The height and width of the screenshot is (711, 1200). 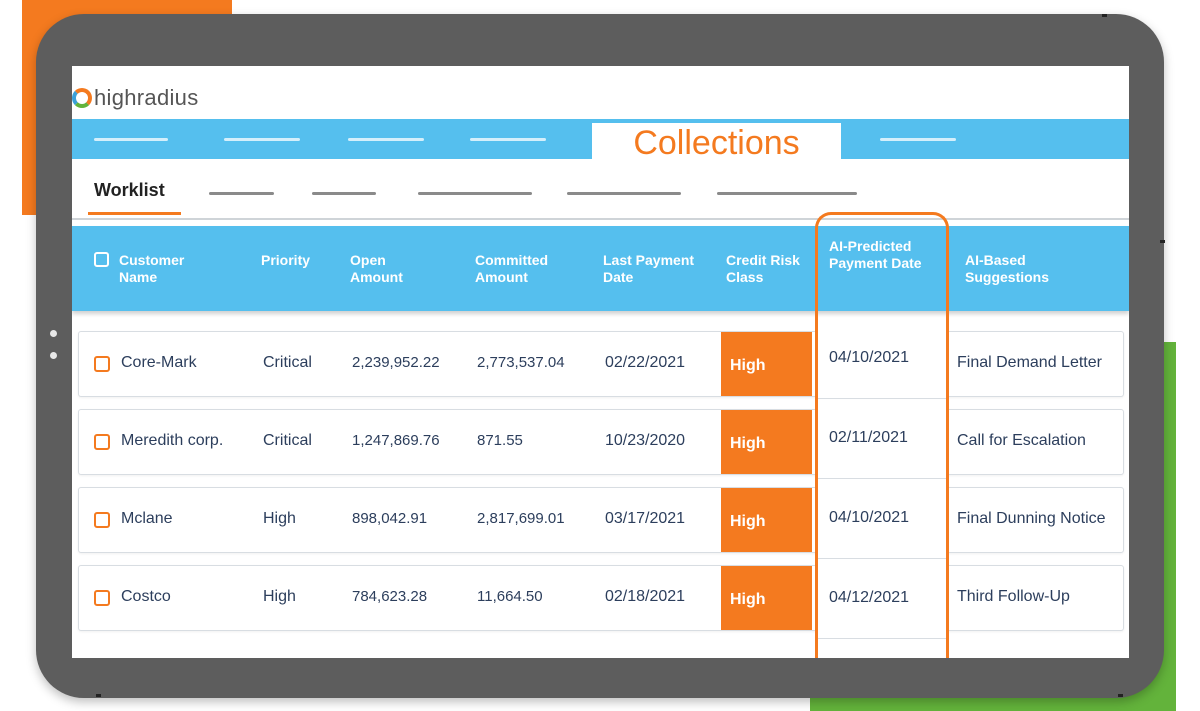 What do you see at coordinates (1020, 269) in the screenshot?
I see `column-header-ai-suggestions: AI-Based Suggestions` at bounding box center [1020, 269].